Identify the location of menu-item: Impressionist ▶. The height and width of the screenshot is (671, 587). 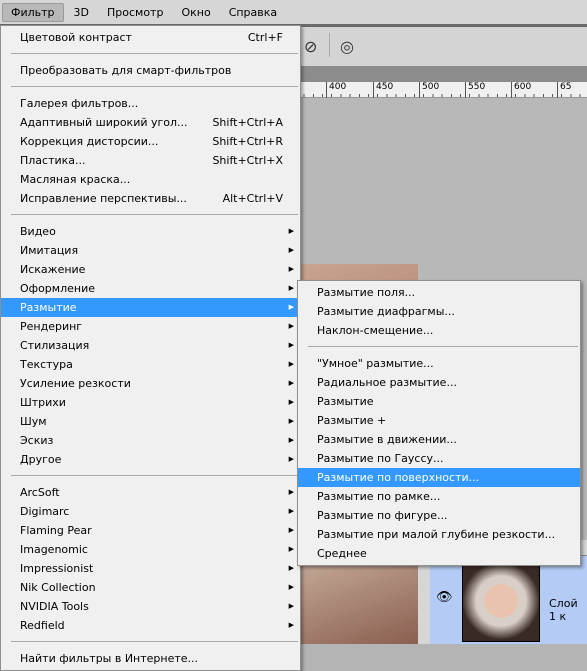
(150, 568).